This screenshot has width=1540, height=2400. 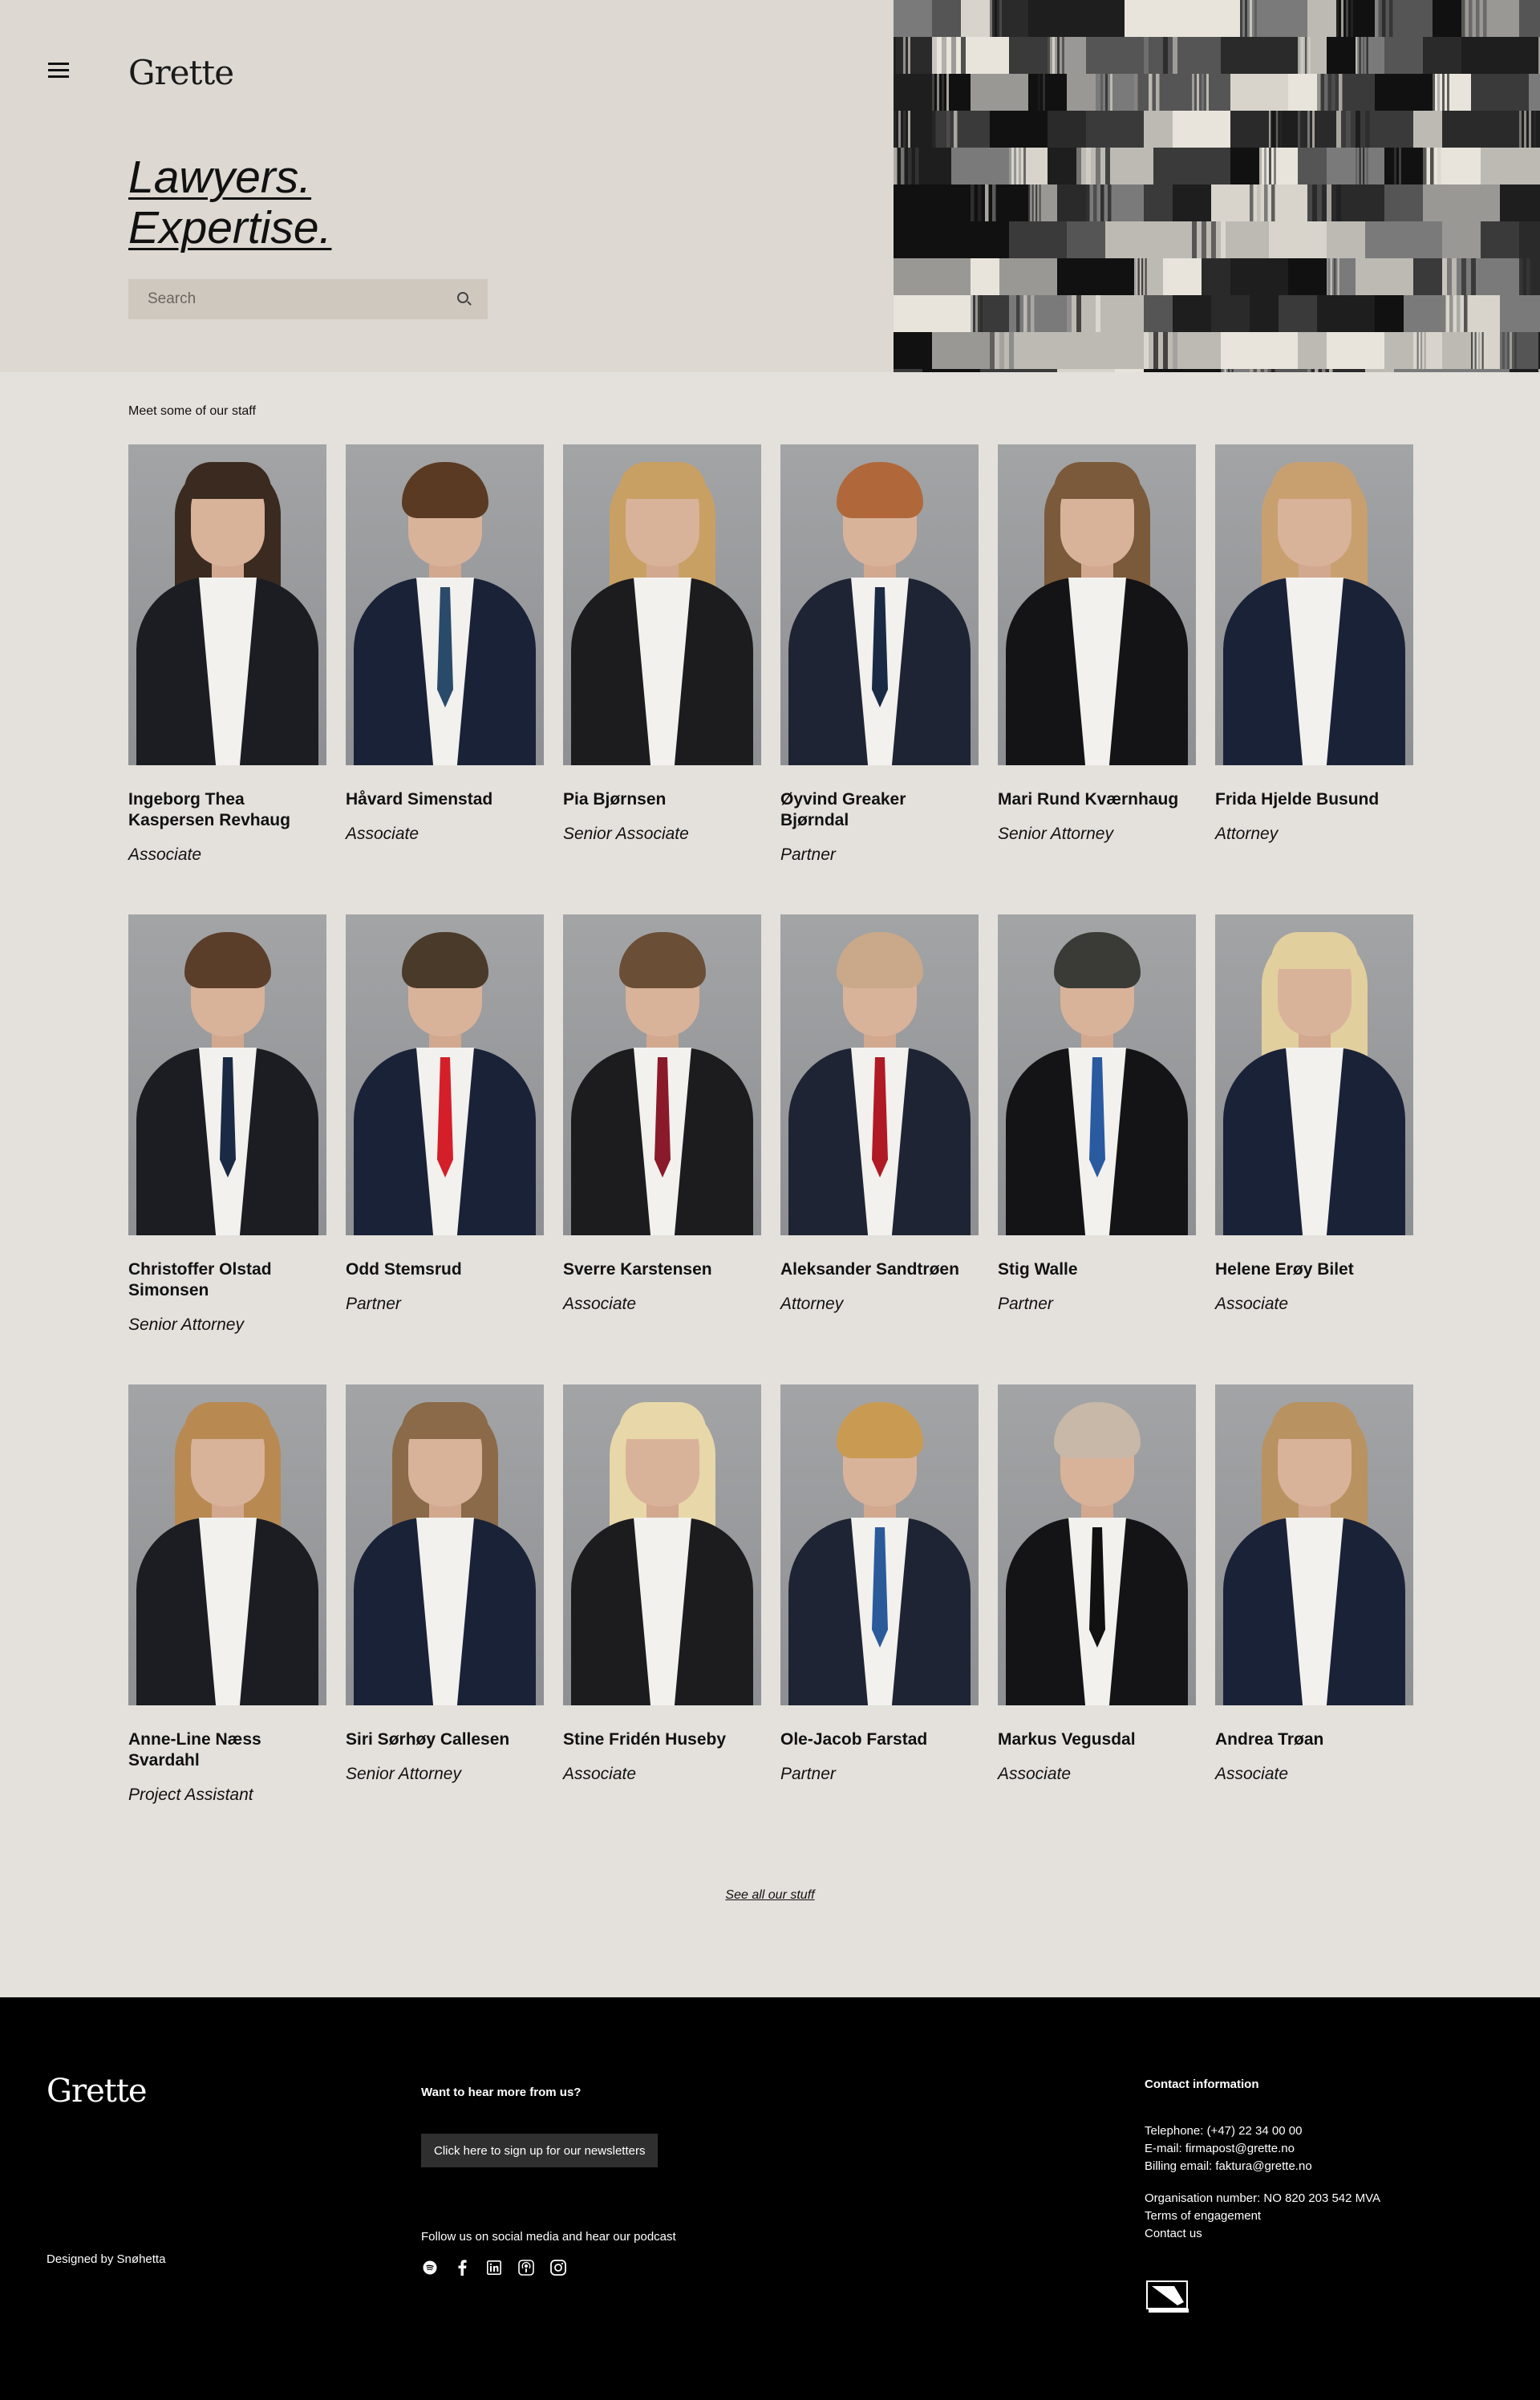 I want to click on designed-by: Designed by Snøhetta, so click(x=106, y=2259).